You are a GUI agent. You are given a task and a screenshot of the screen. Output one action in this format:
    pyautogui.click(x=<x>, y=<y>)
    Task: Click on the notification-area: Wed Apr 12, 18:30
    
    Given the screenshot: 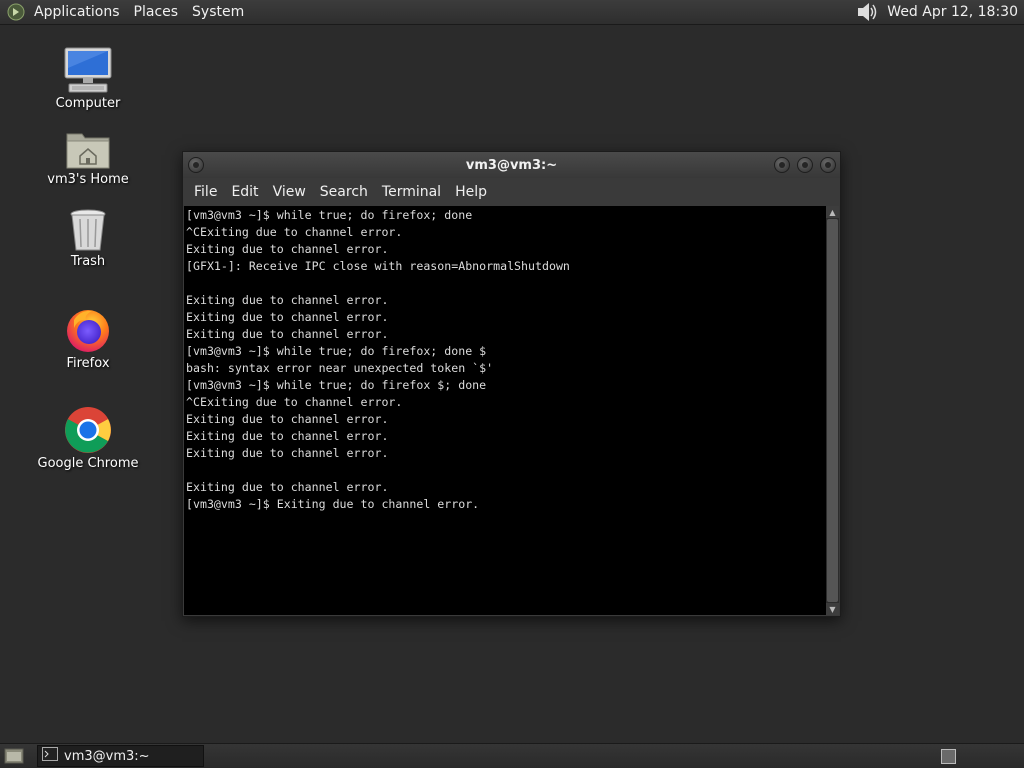 What is the action you would take?
    pyautogui.click(x=939, y=12)
    